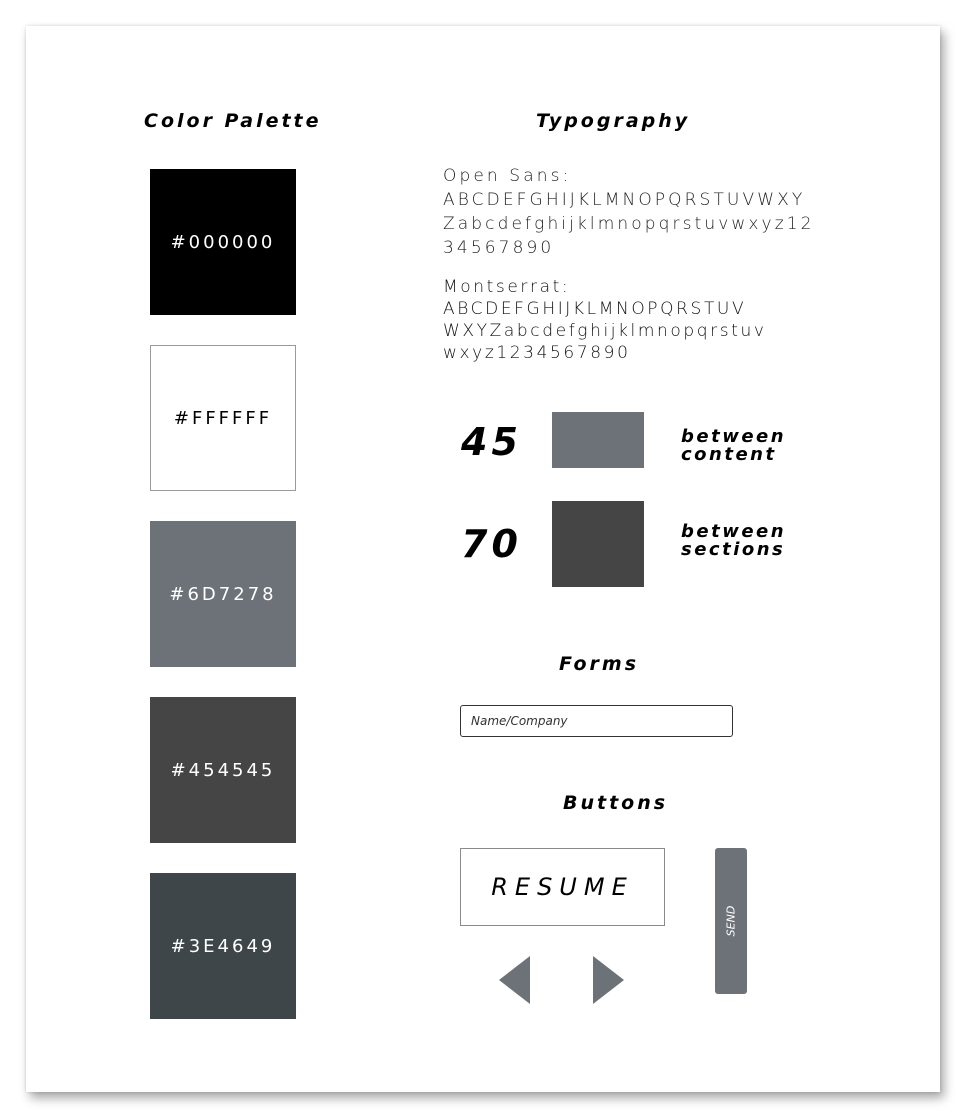 The height and width of the screenshot is (1118, 966). Describe the element at coordinates (599, 664) in the screenshot. I see `forms-heading: Forms` at that location.